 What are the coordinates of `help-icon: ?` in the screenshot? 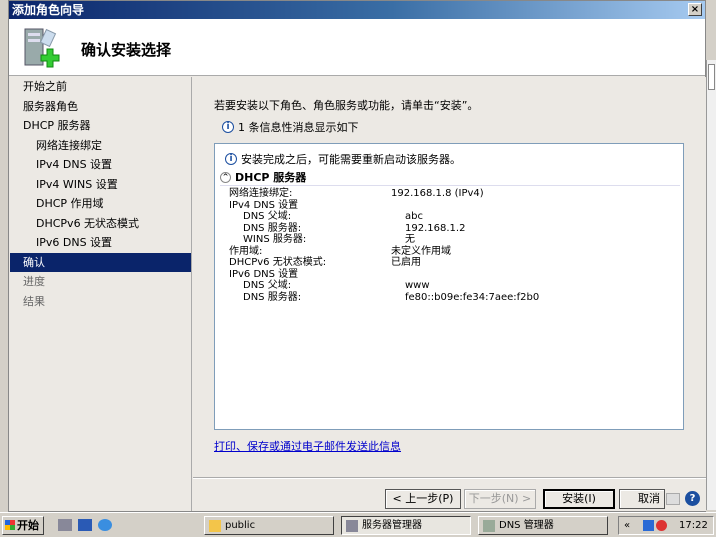 It's located at (692, 498).